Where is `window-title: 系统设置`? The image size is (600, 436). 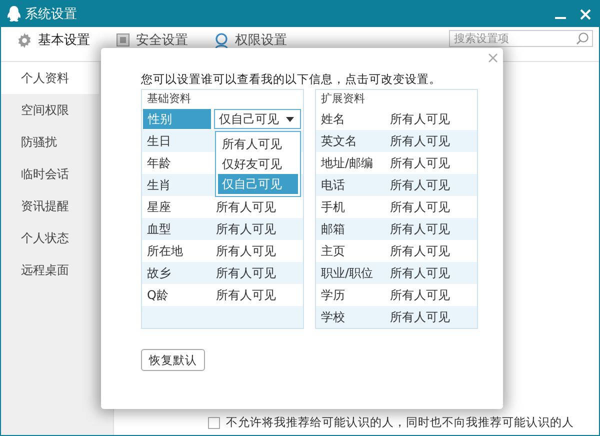 window-title: 系统设置 is located at coordinates (51, 14).